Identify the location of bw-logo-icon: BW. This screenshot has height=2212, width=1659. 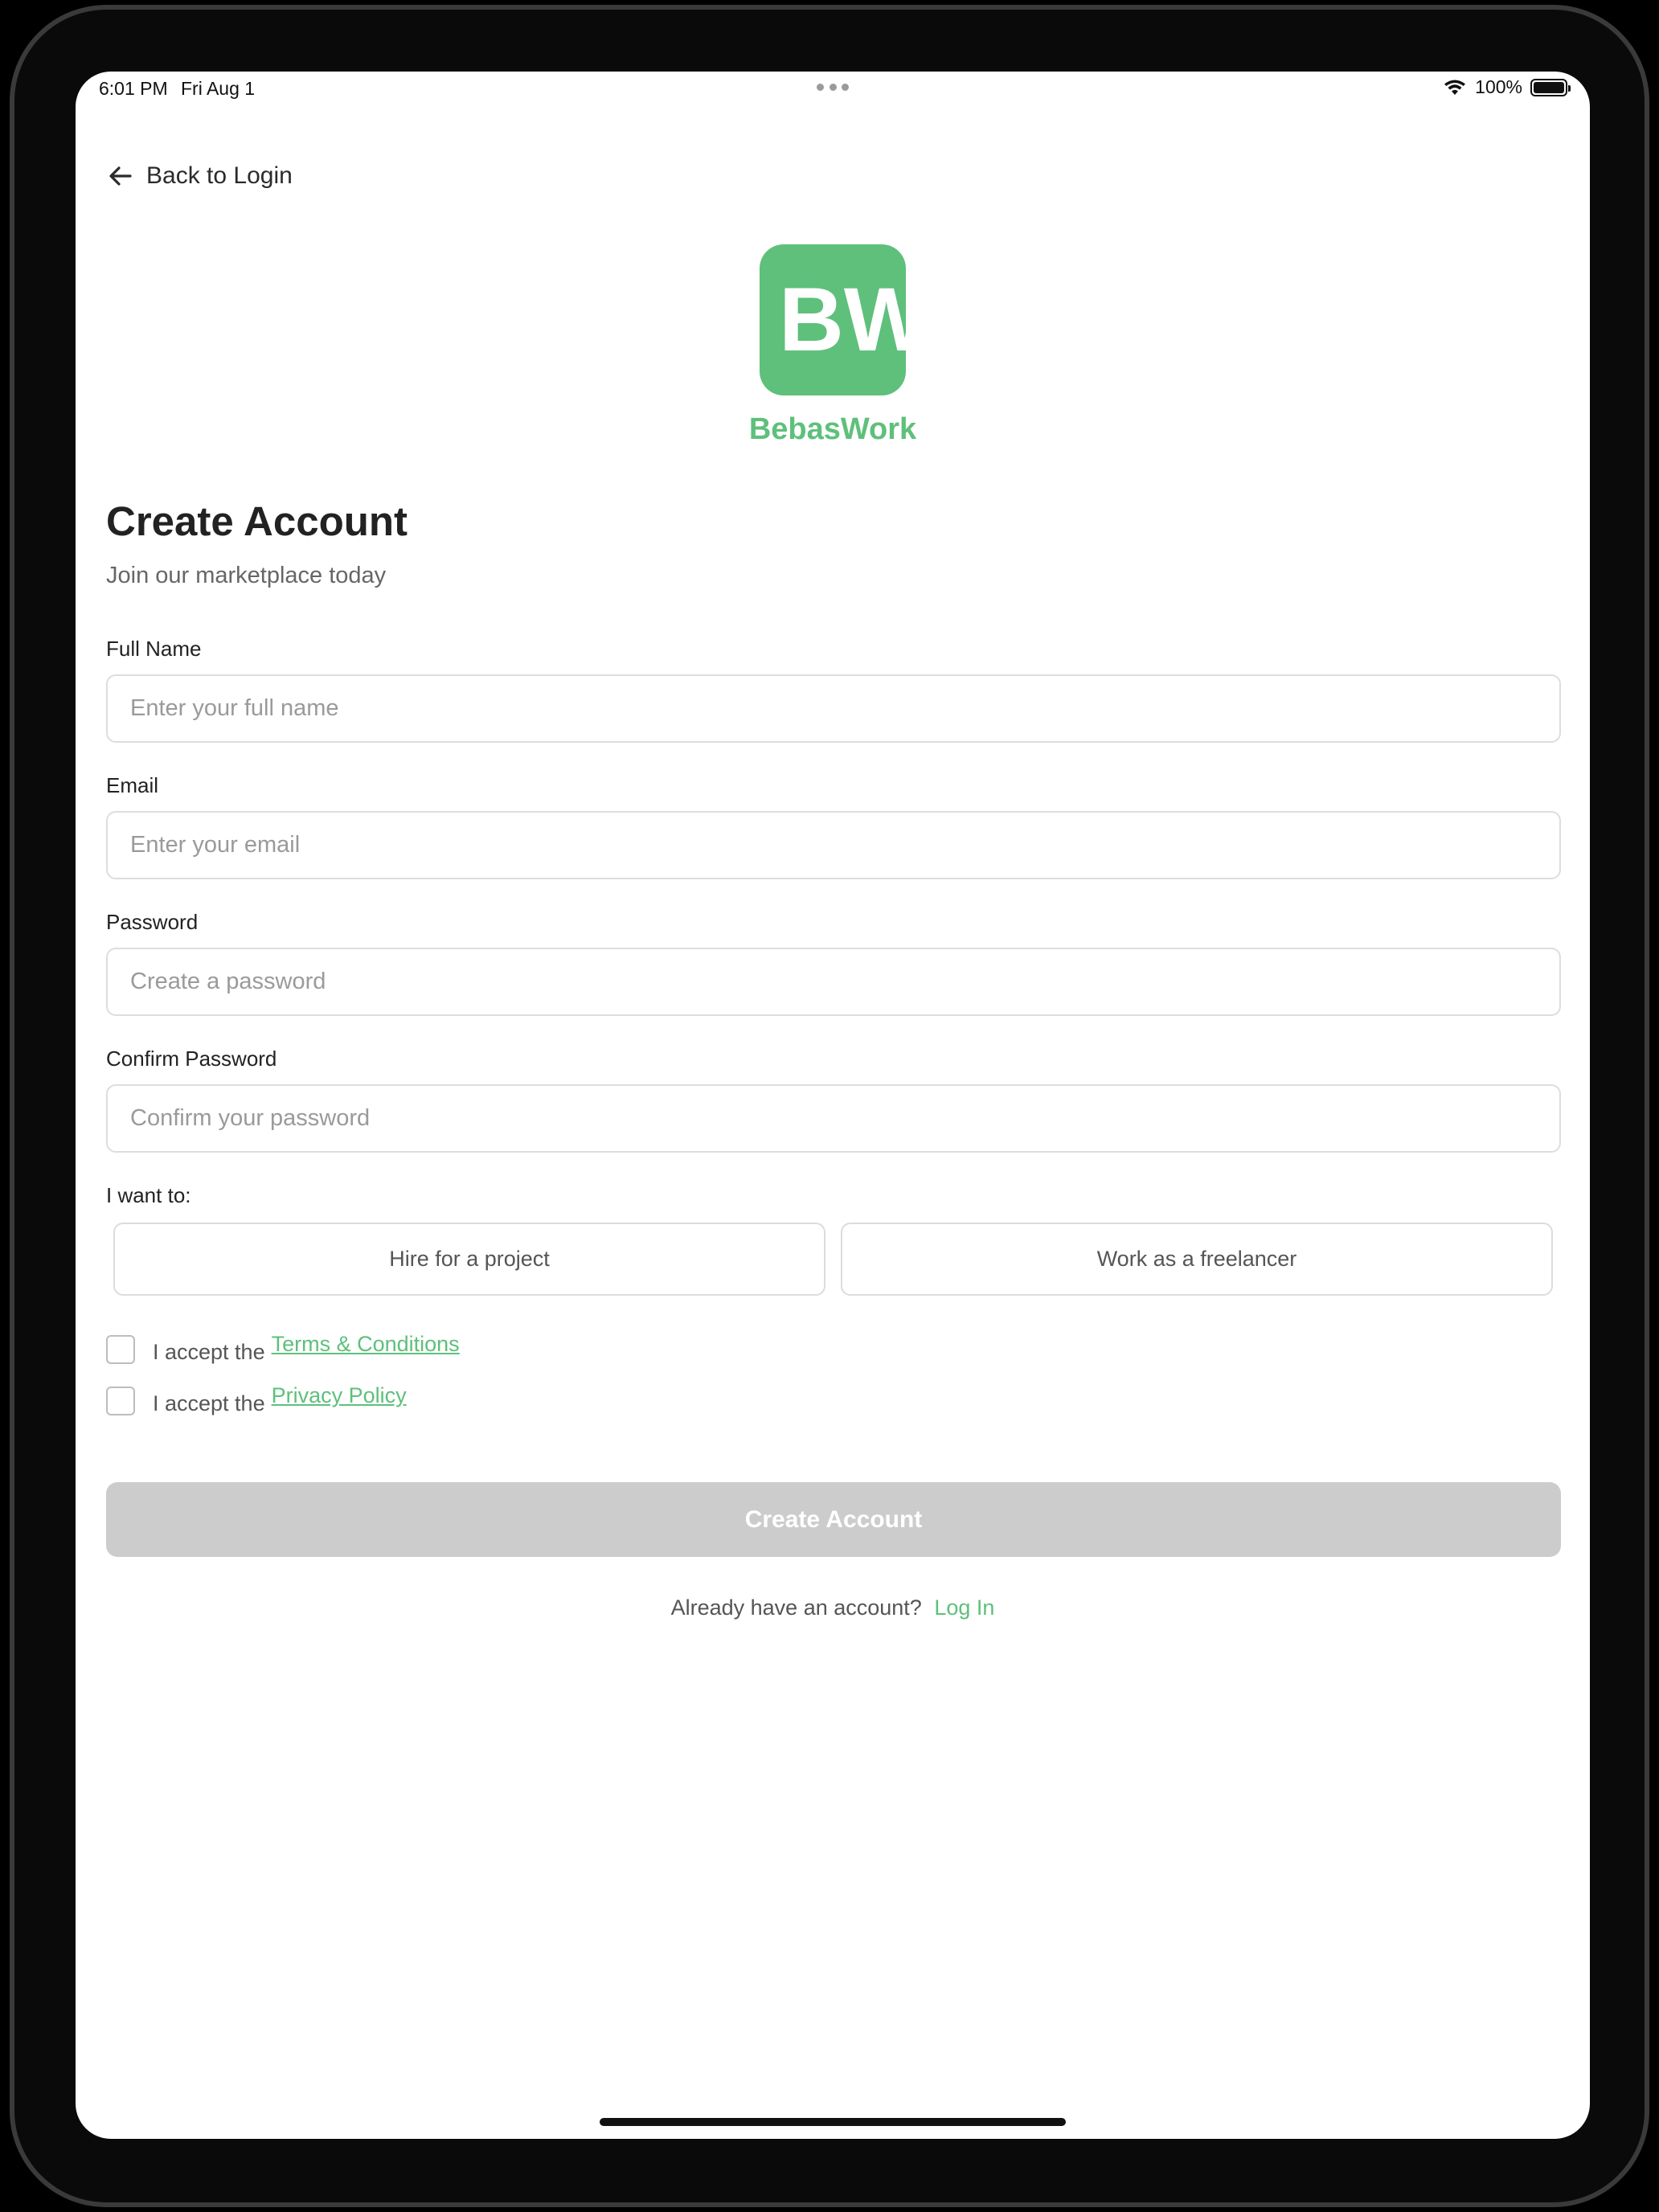
(854, 319).